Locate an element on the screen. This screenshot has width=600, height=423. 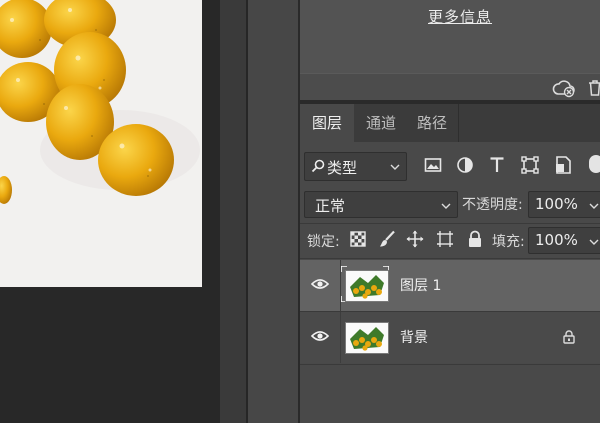
opacity-label: 不透明度: is located at coordinates (492, 205).